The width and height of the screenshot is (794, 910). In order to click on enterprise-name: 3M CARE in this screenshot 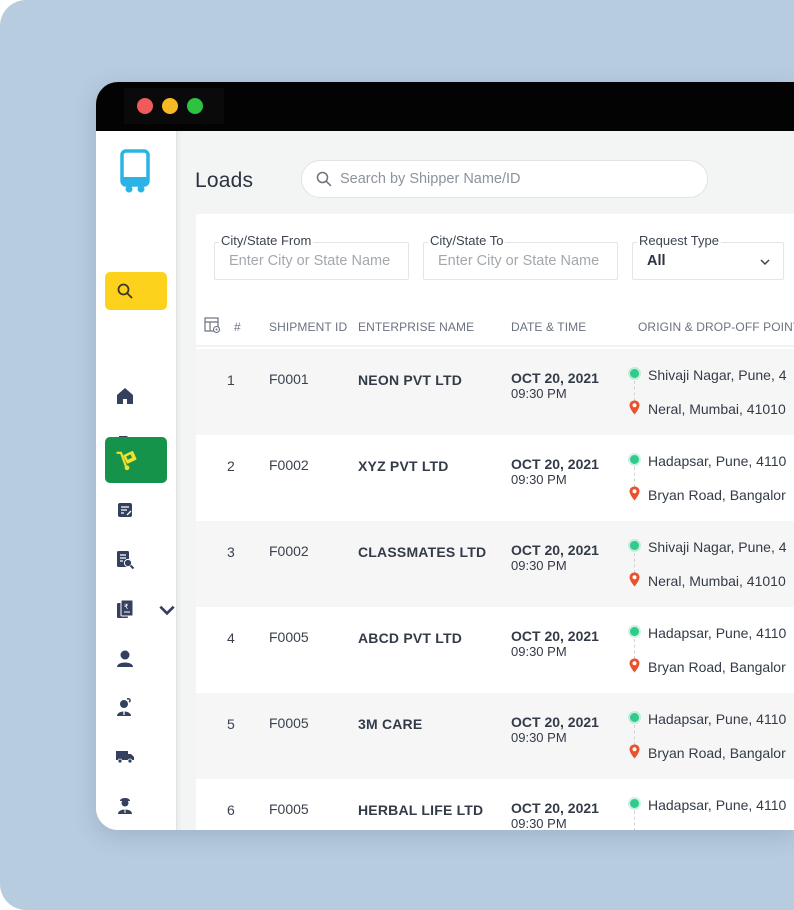, I will do `click(390, 724)`.